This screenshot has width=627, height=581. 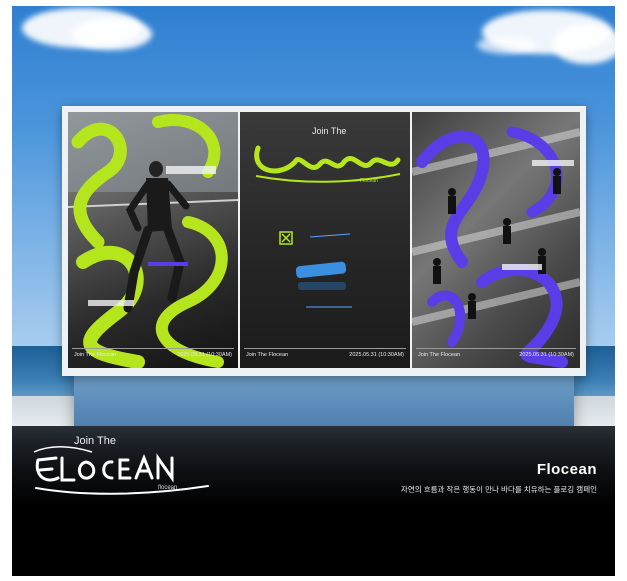 I want to click on poster-logo-art, so click(x=327, y=226).